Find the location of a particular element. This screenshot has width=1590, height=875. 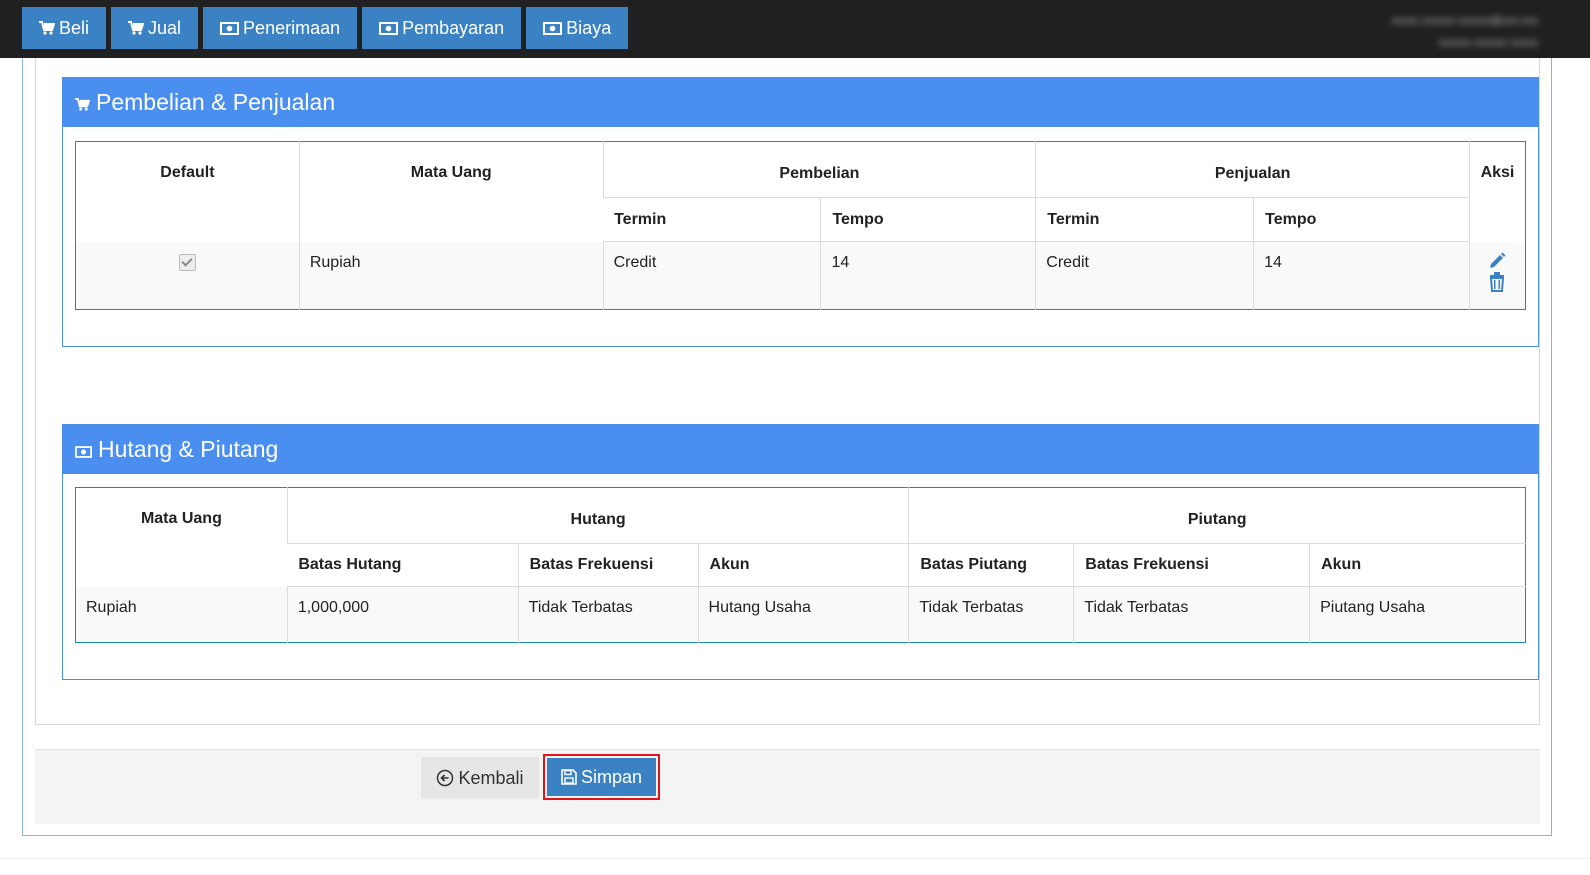

back-button-label: Kembali is located at coordinates (491, 777).